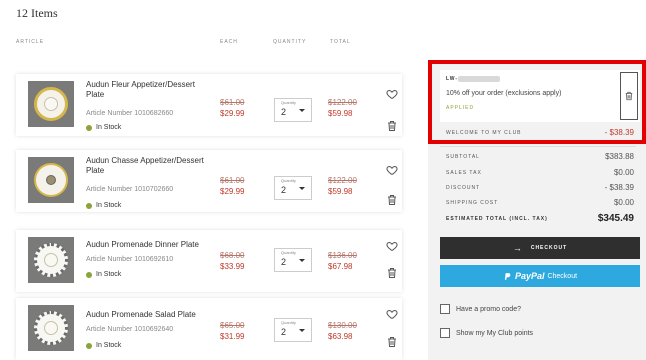  I want to click on discount-value: - $38.39, so click(619, 187).